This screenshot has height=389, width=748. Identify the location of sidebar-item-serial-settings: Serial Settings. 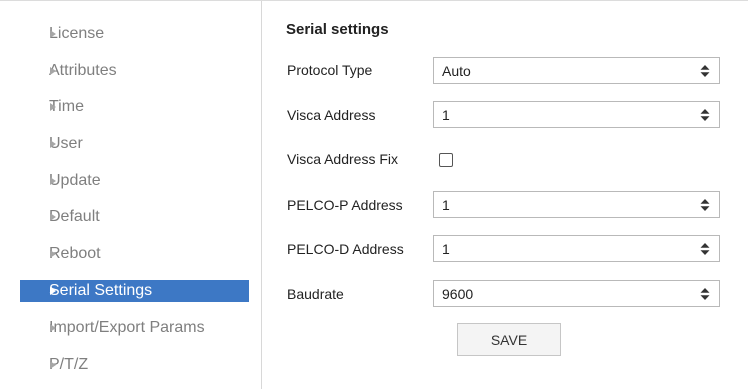
(134, 291).